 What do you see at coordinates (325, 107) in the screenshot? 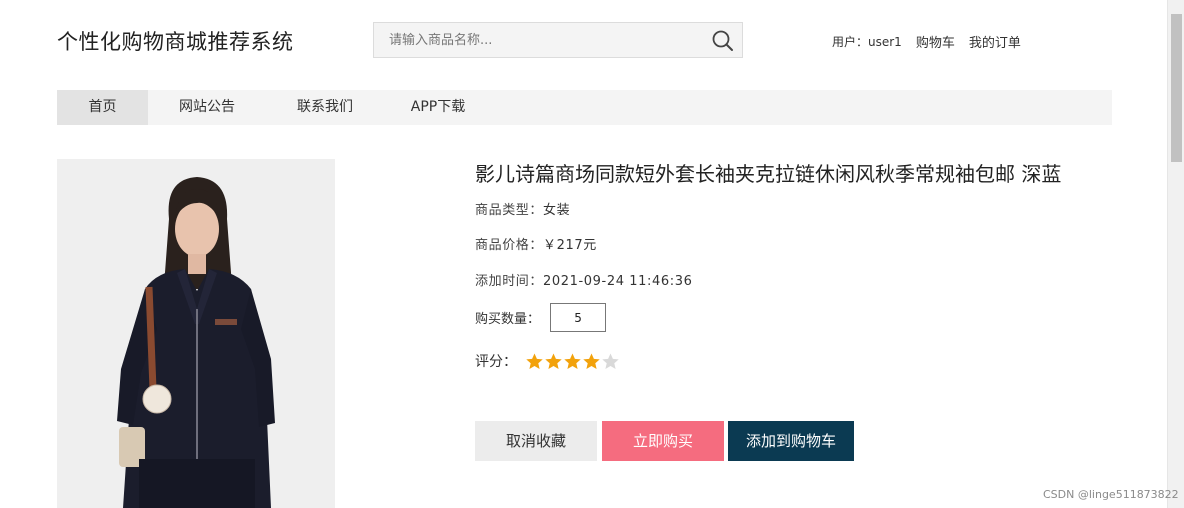
I see `nav-item-contact: 联系我们` at bounding box center [325, 107].